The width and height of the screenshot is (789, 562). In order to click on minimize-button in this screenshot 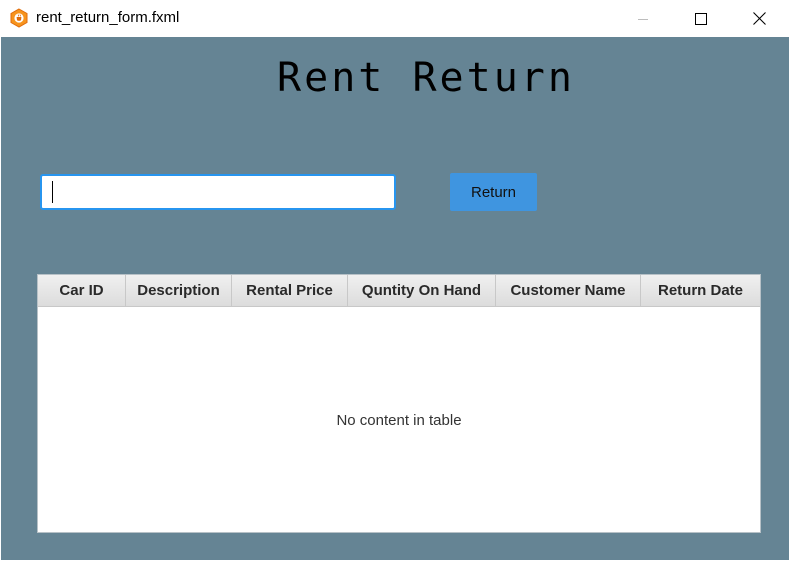, I will do `click(643, 18)`.